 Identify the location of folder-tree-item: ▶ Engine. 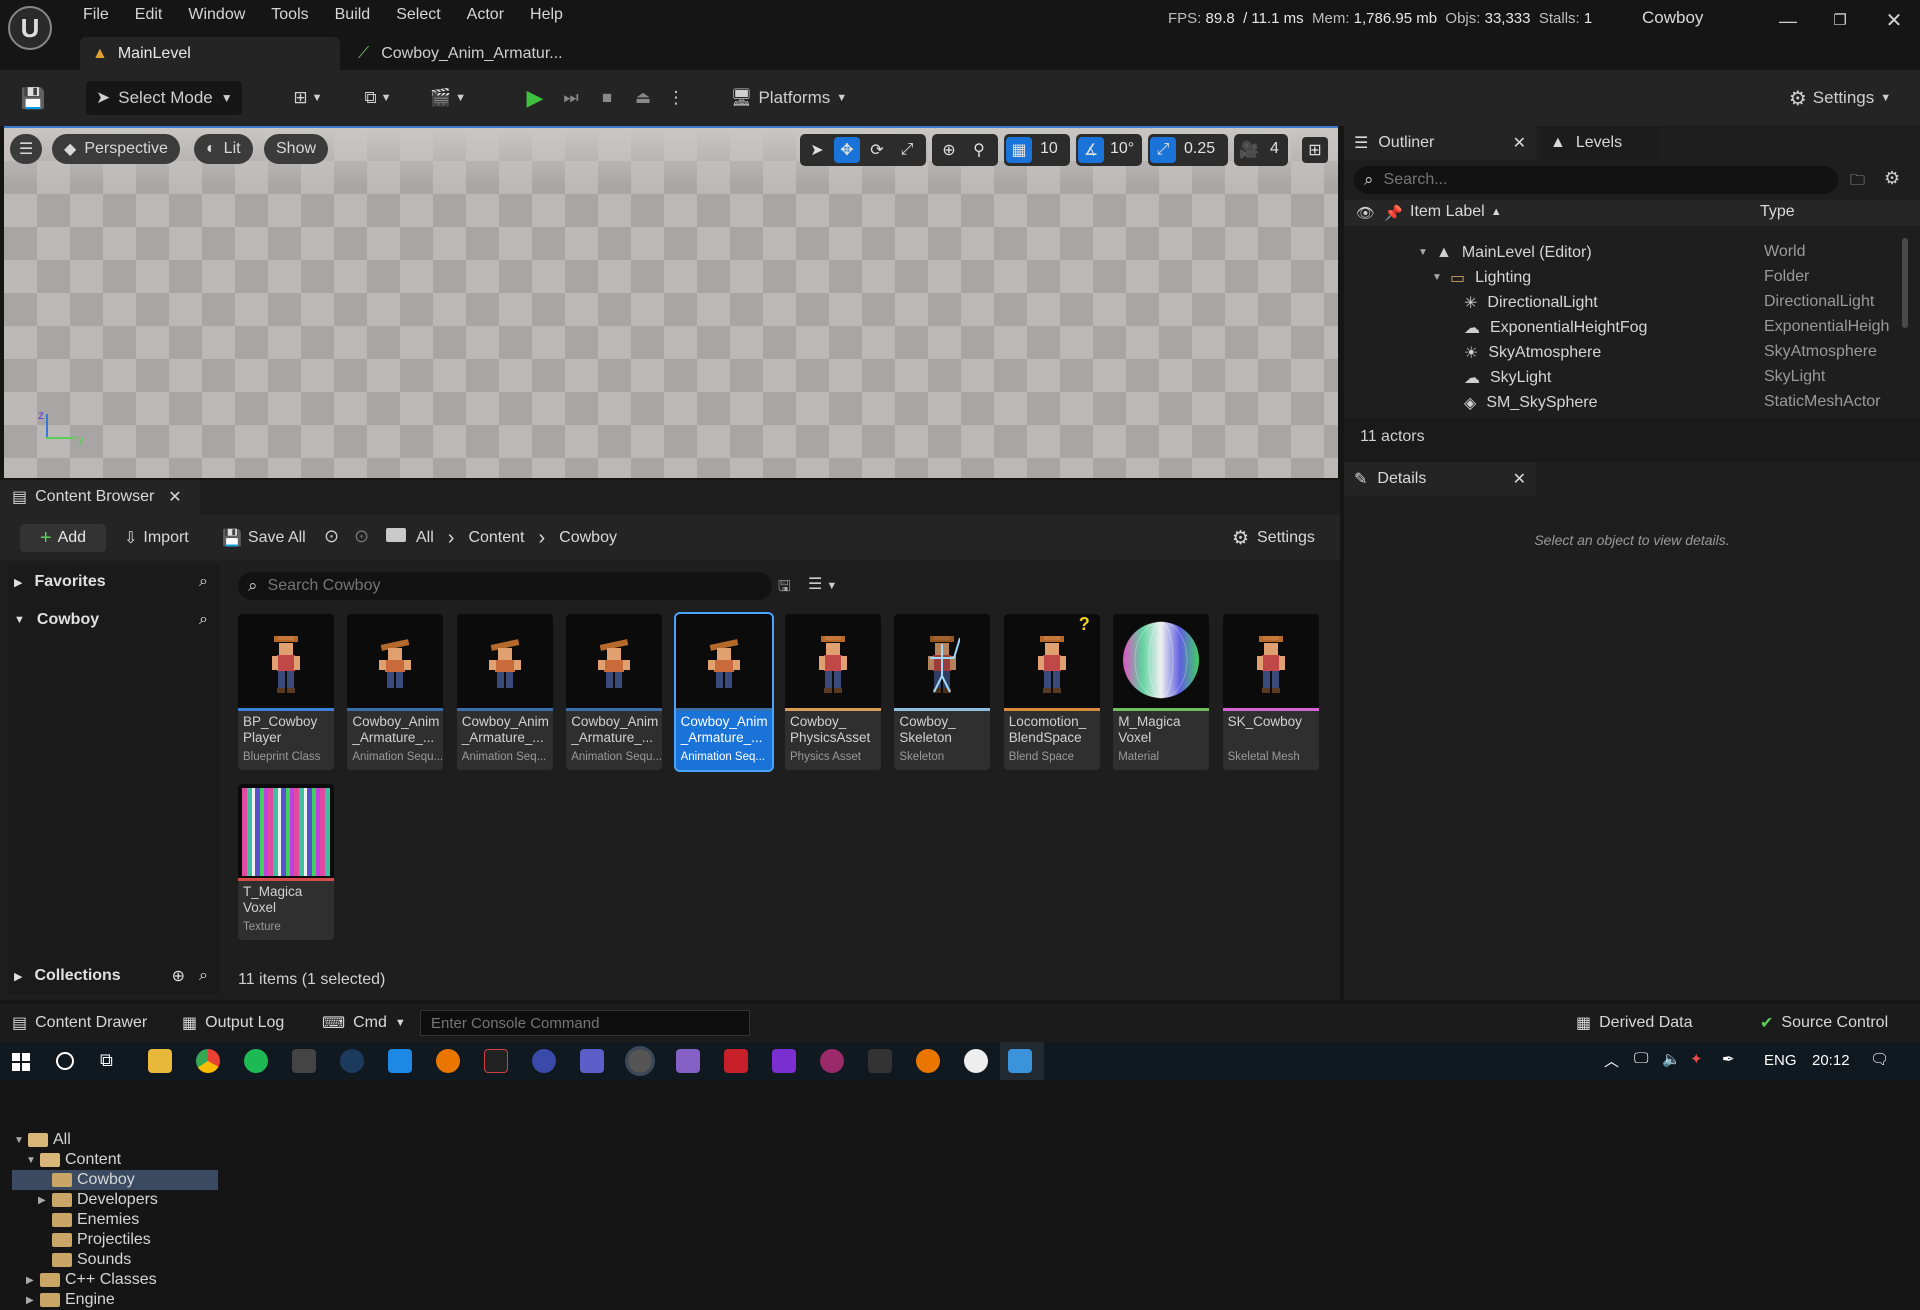
(123, 1300).